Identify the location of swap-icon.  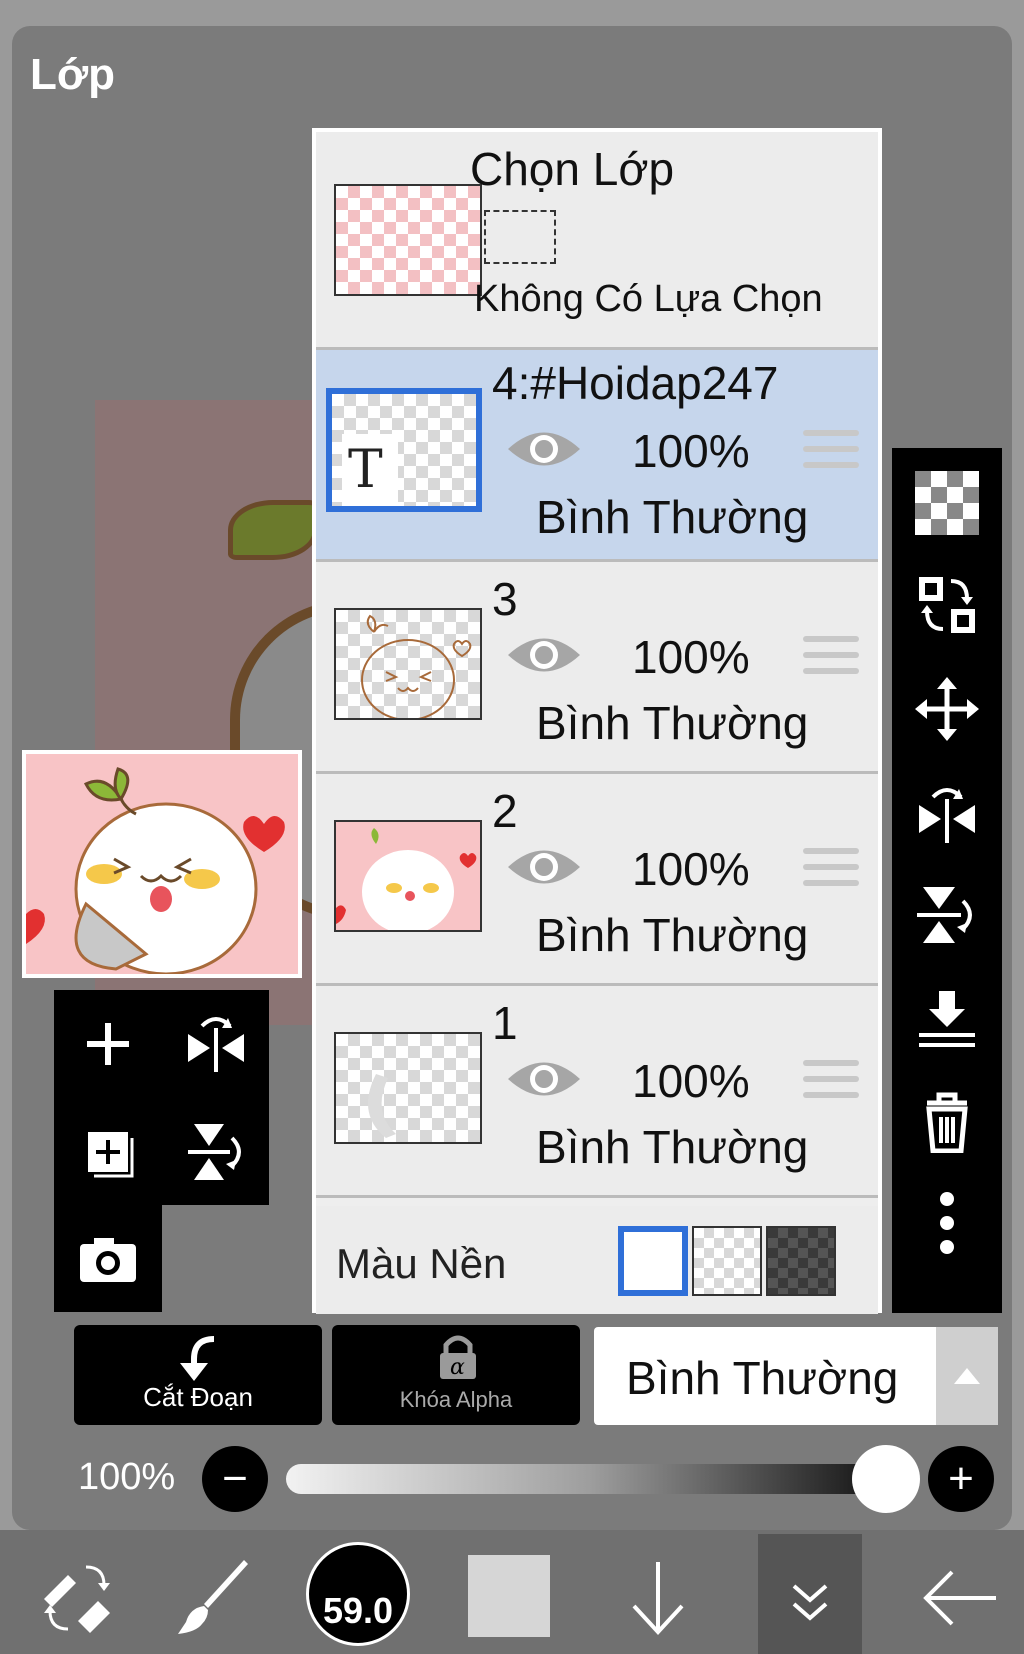
(947, 605).